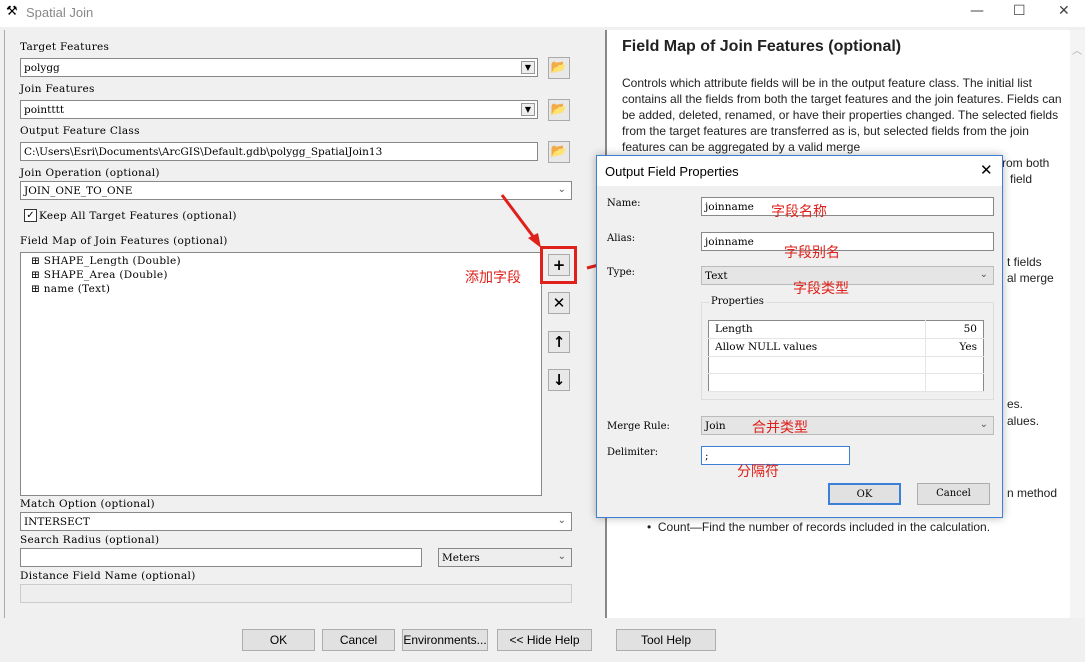  I want to click on property-row: Length 50, so click(846, 329).